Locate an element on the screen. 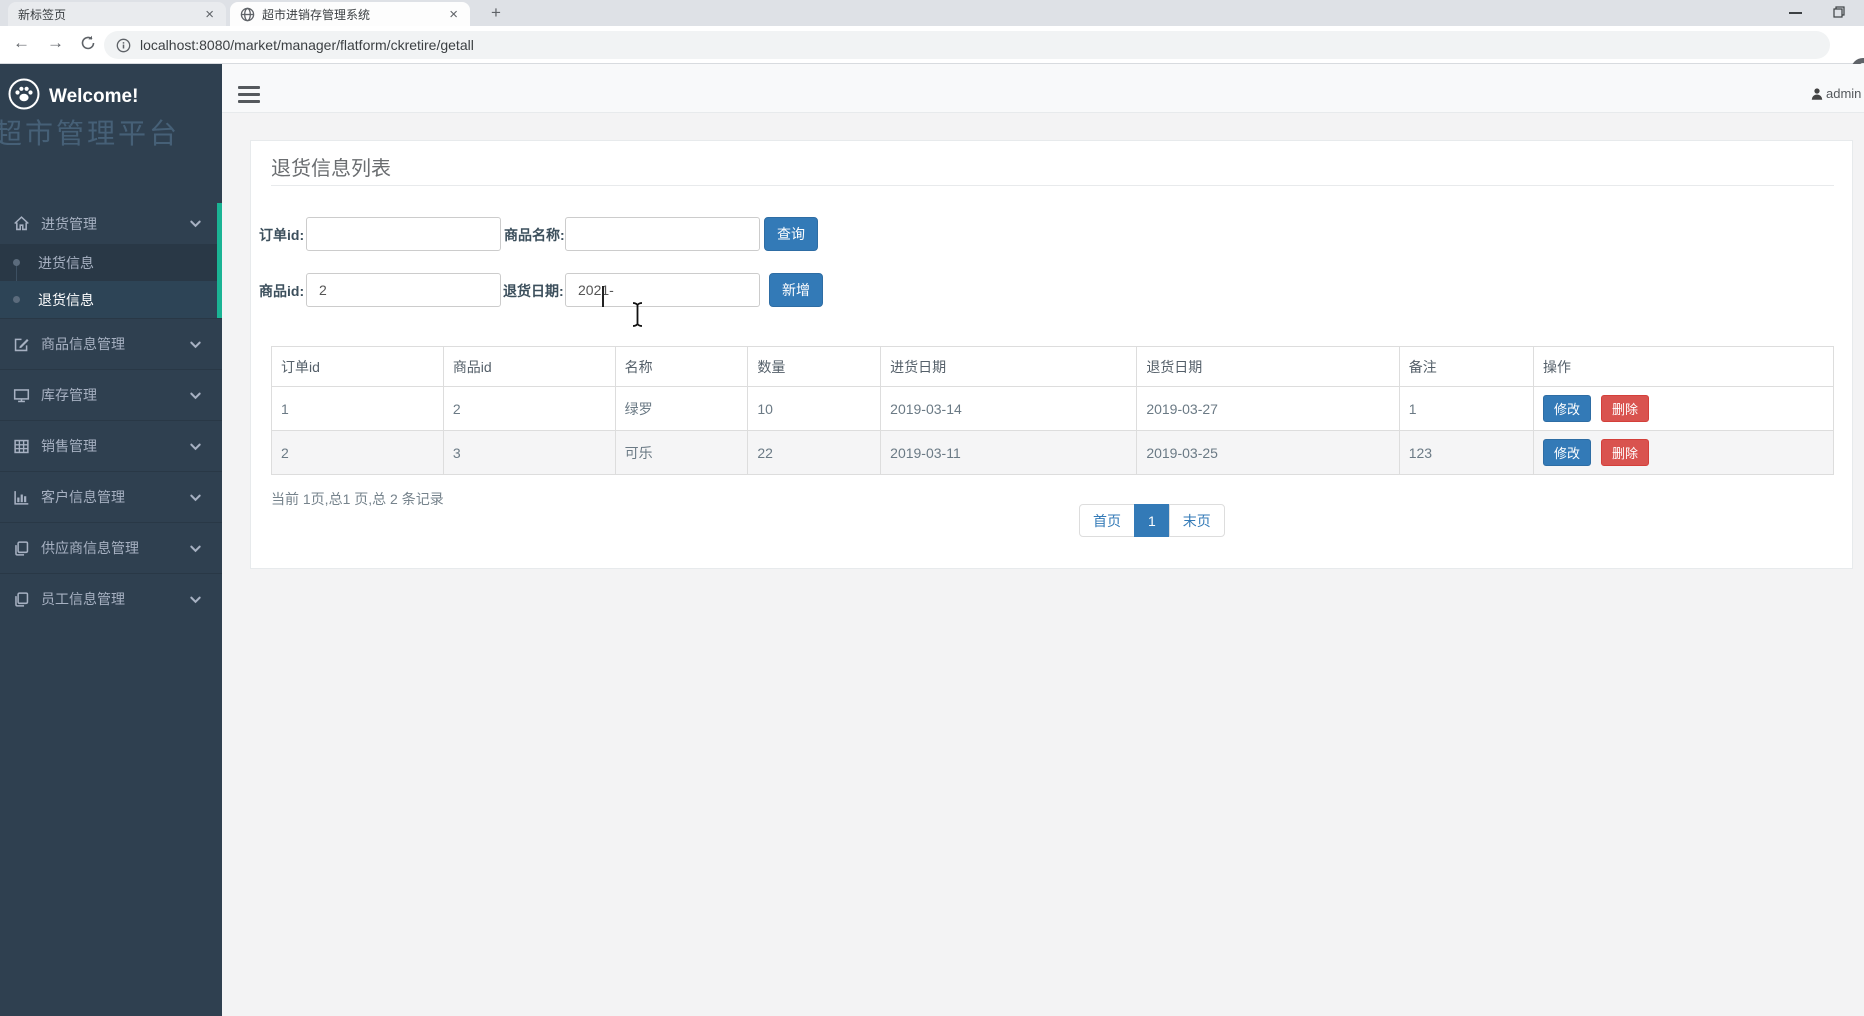 This screenshot has height=1016, width=1864. page-topbar: admin is located at coordinates (1043, 88).